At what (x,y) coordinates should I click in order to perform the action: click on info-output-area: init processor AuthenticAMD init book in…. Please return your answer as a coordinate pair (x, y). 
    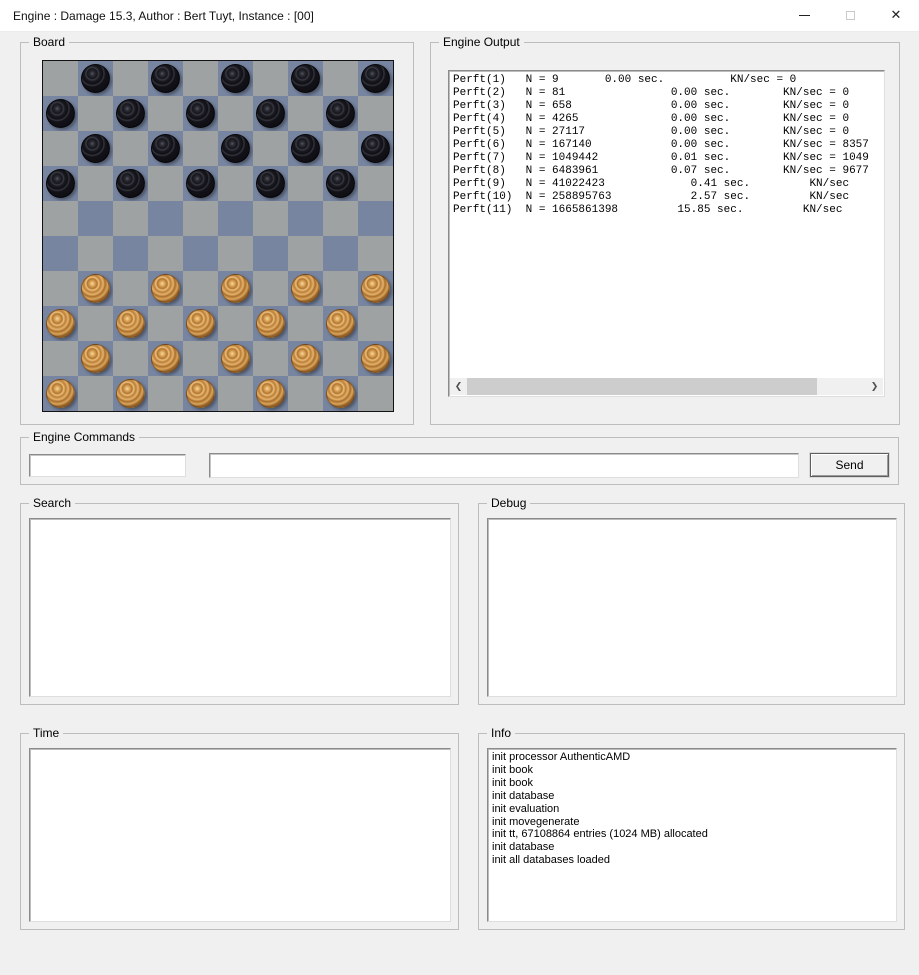
    Looking at the image, I should click on (692, 835).